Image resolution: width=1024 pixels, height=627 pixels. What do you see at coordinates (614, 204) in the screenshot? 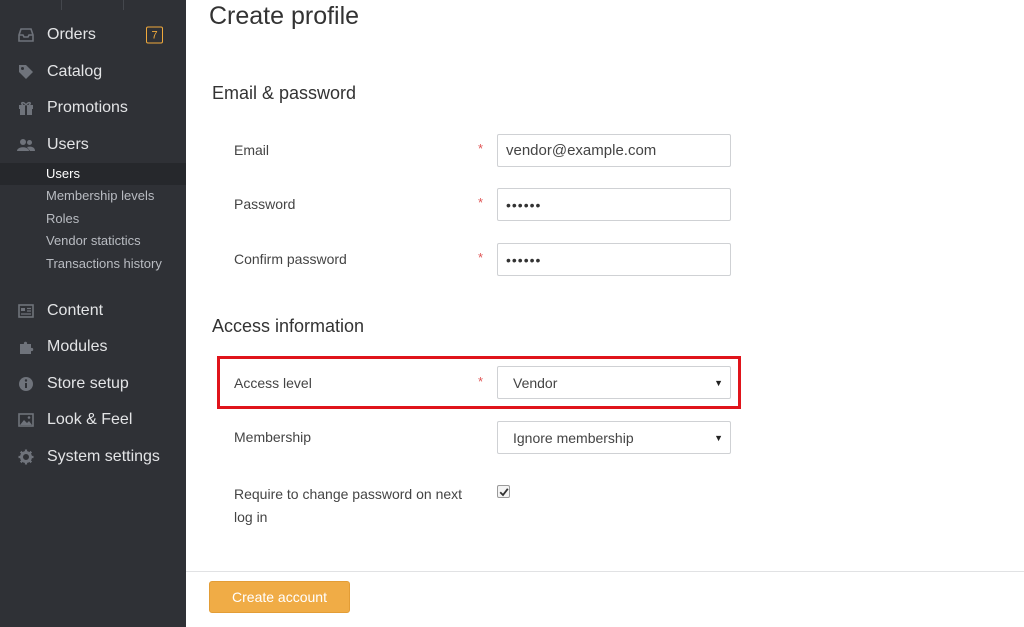
I see `password-field: ••••••` at bounding box center [614, 204].